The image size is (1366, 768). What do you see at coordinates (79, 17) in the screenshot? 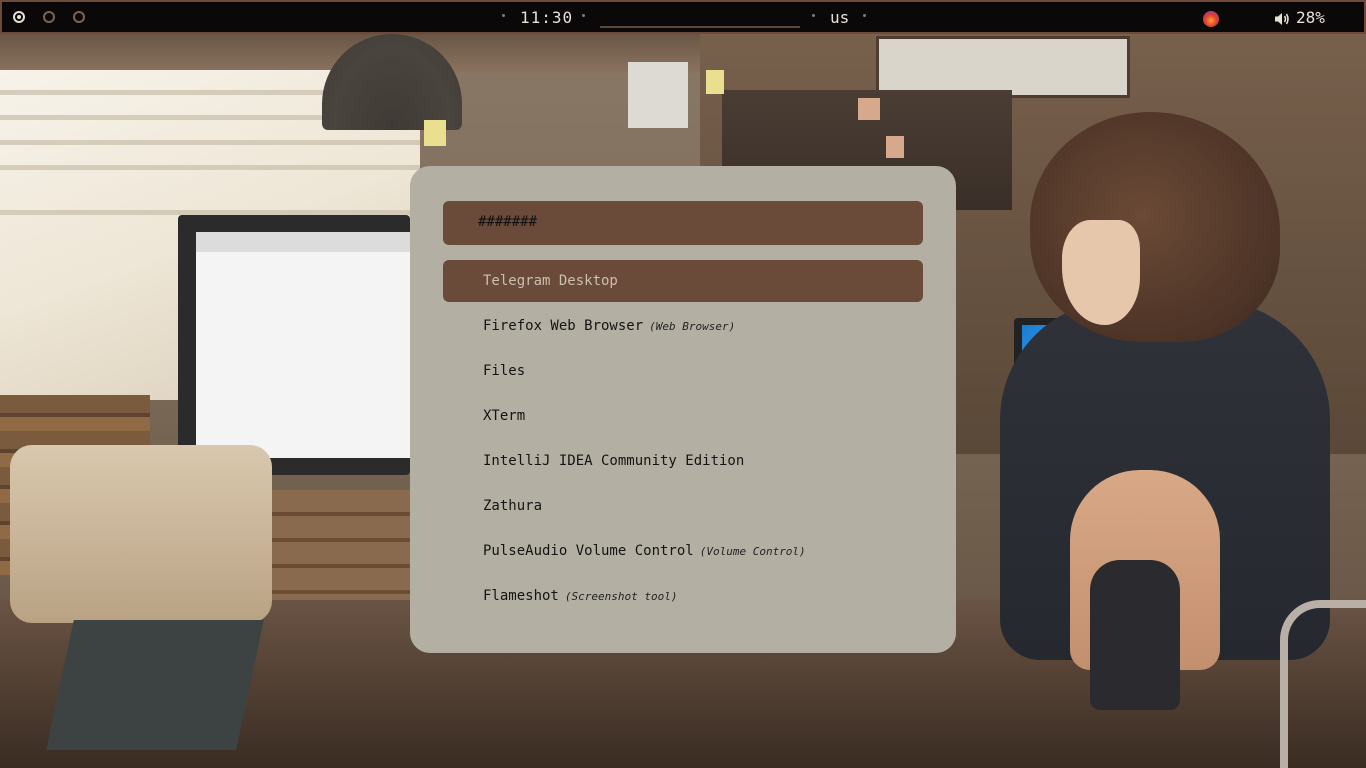
I see `workspace-3-indicator` at bounding box center [79, 17].